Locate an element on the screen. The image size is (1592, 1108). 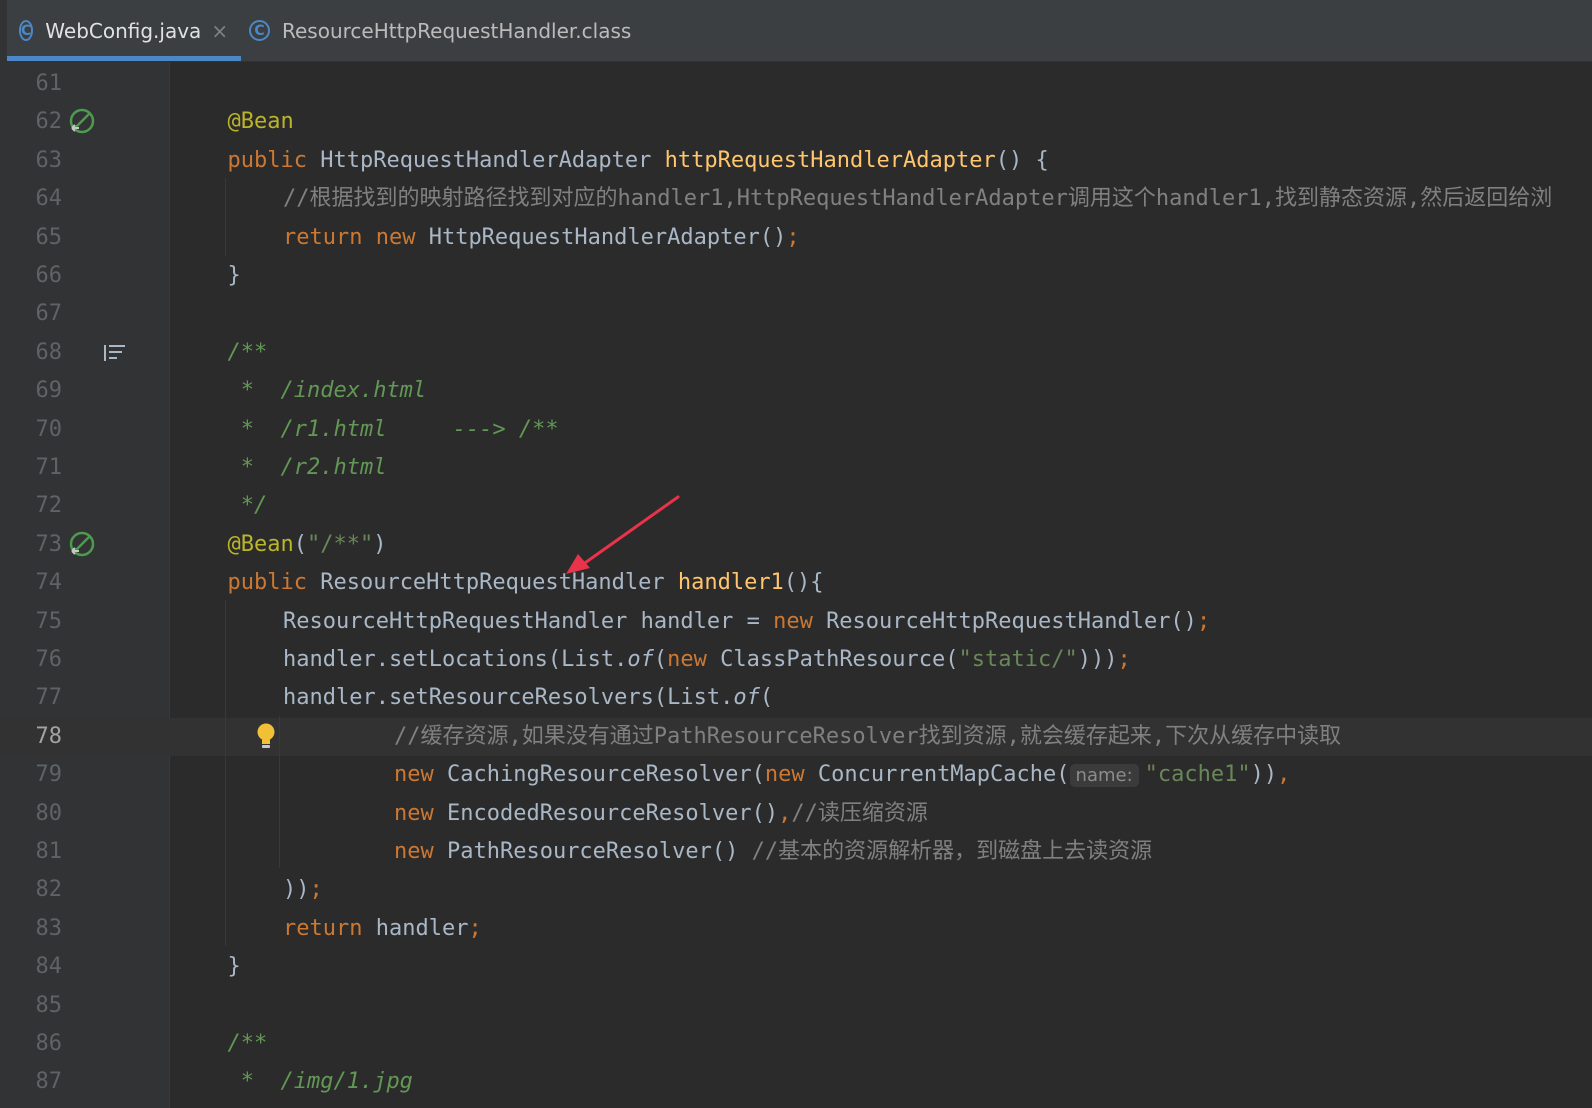
indent-guide is located at coordinates (279, 792).